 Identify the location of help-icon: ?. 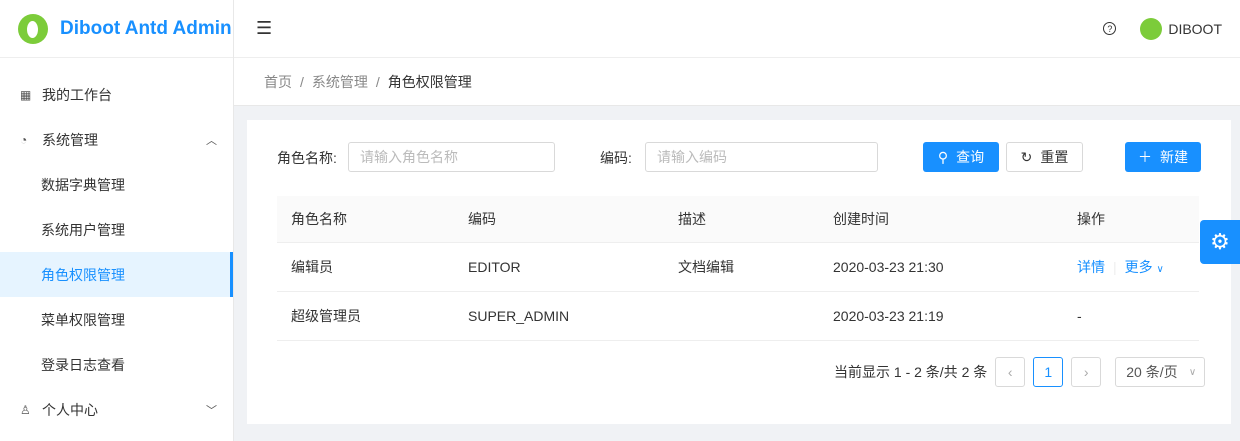
(1110, 28).